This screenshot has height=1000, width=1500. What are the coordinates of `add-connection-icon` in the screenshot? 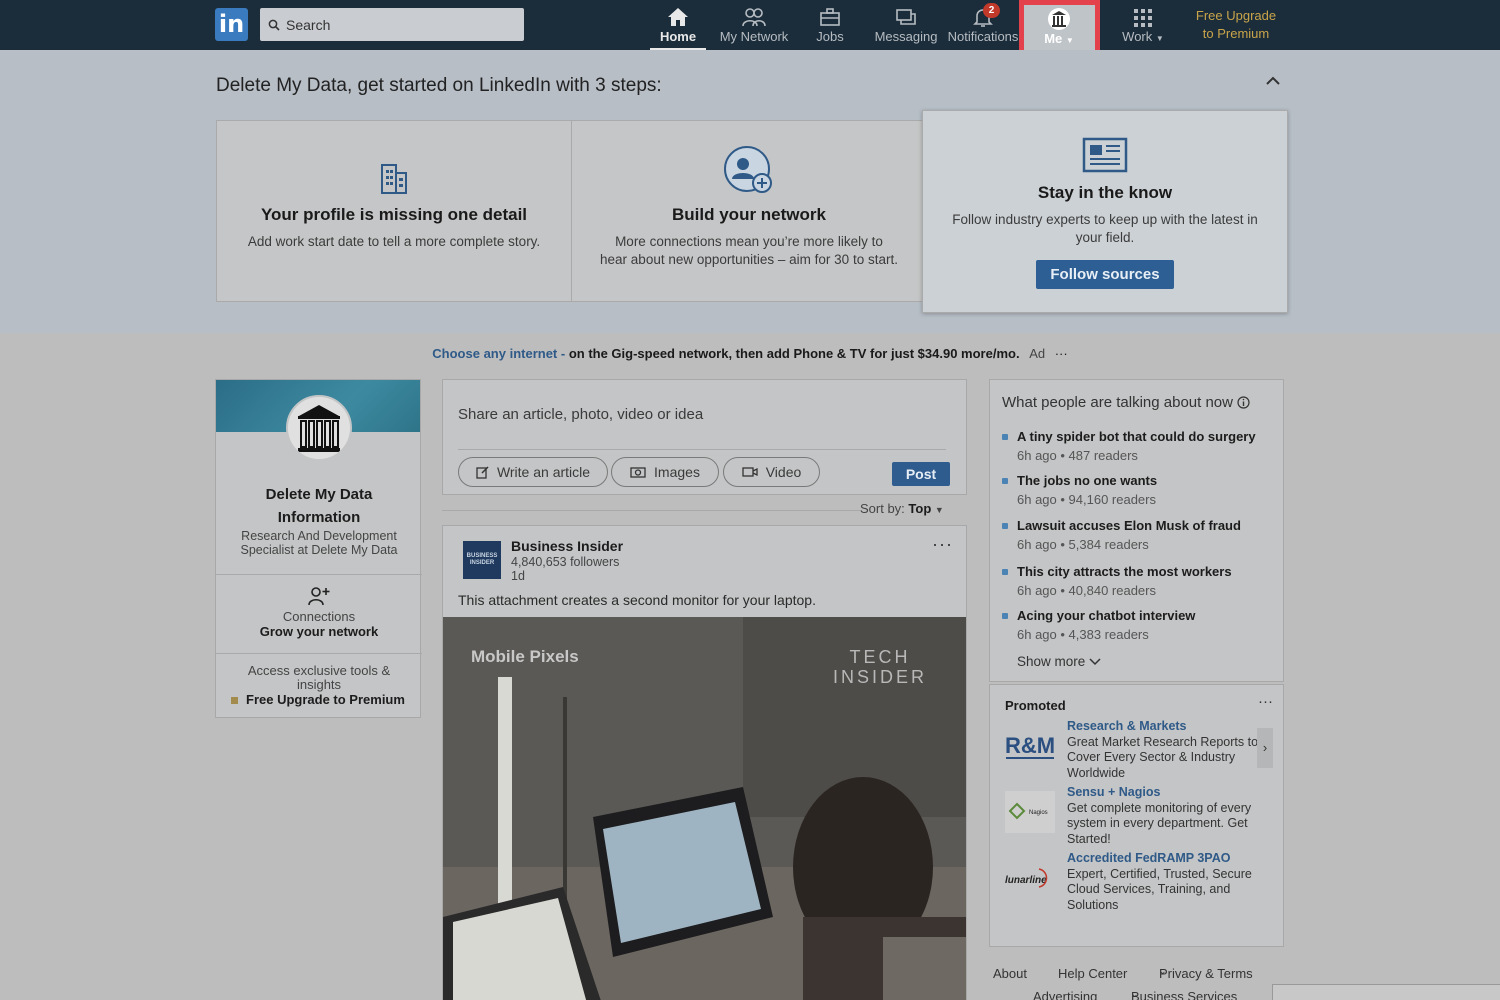 It's located at (748, 169).